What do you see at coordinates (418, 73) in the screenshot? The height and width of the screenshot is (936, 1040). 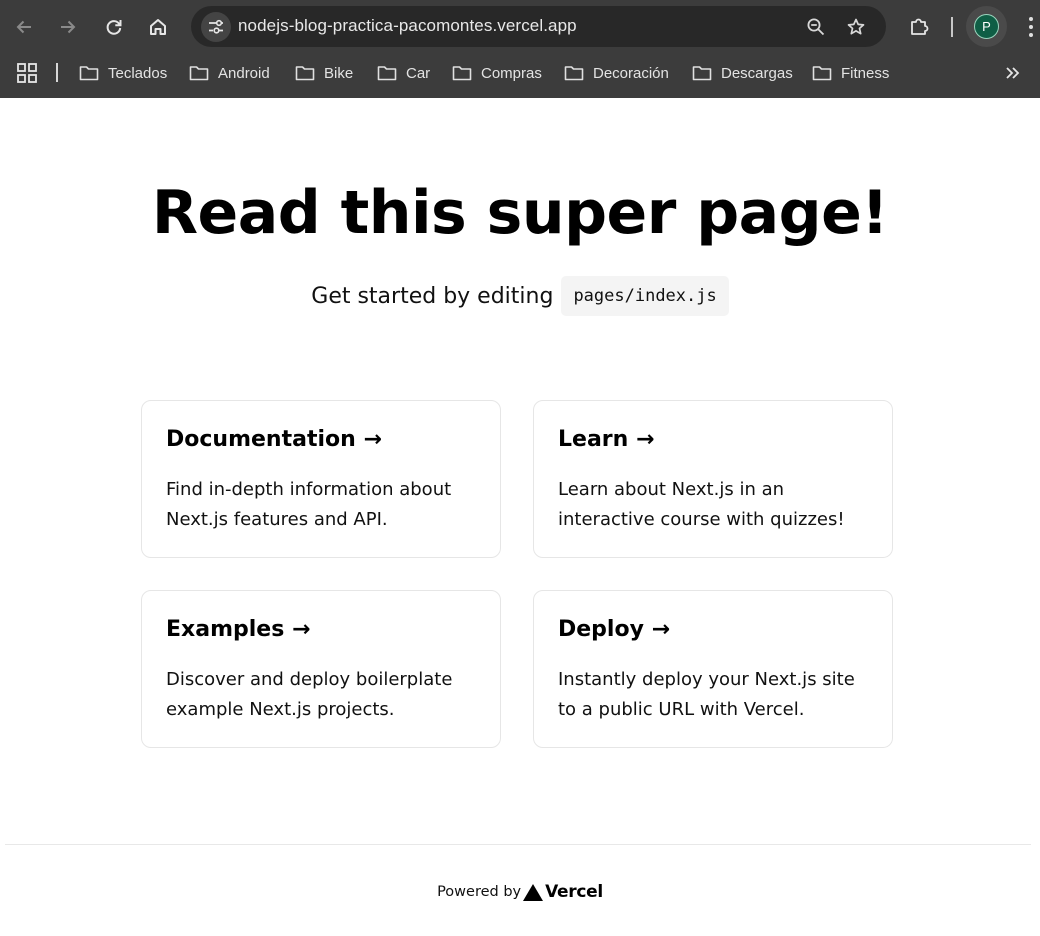 I see `bookmark-label: Car` at bounding box center [418, 73].